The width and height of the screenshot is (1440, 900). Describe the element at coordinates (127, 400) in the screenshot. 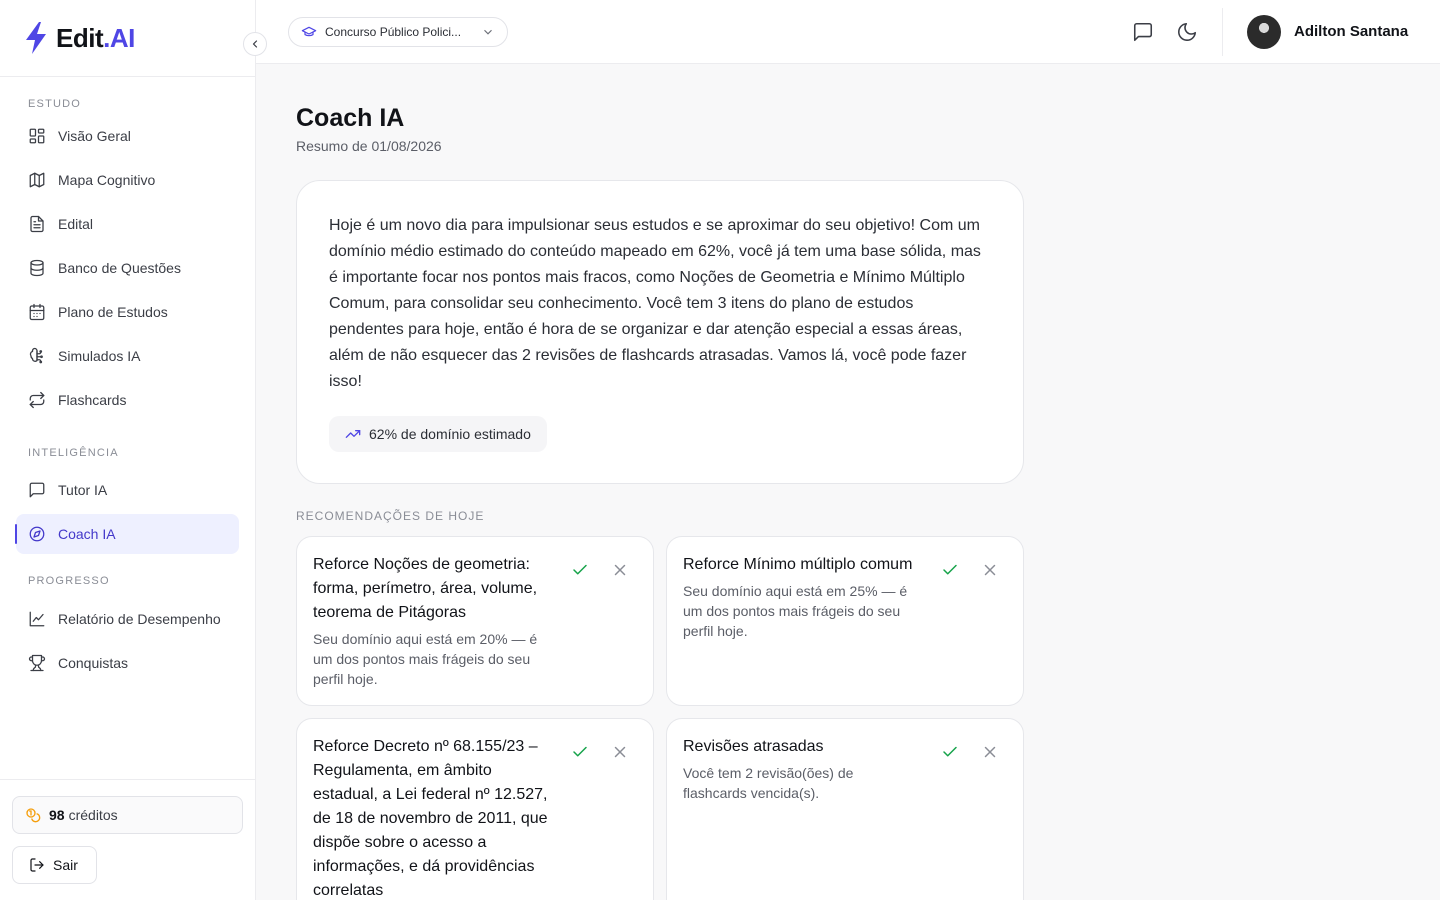

I see `sidebar-item-flashcards: Flashcards` at that location.